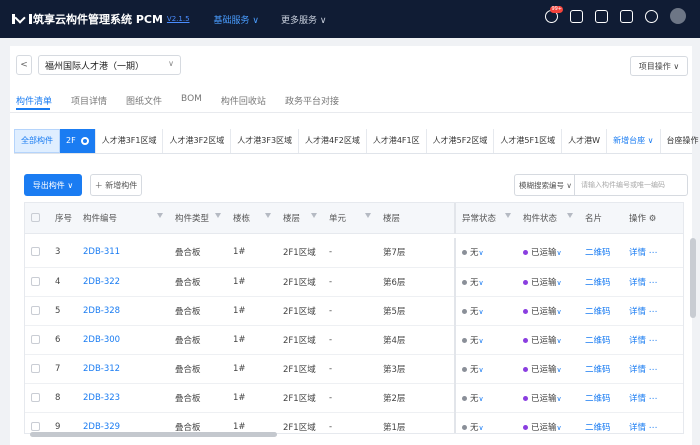 This screenshot has height=445, width=700. What do you see at coordinates (354, 340) in the screenshot?
I see `table-row: 6 2DB-300 叠合板 1# 2F1区域 - 第4层 无∨ 已运输∨ 二维码 详情 ⋯` at bounding box center [354, 340].